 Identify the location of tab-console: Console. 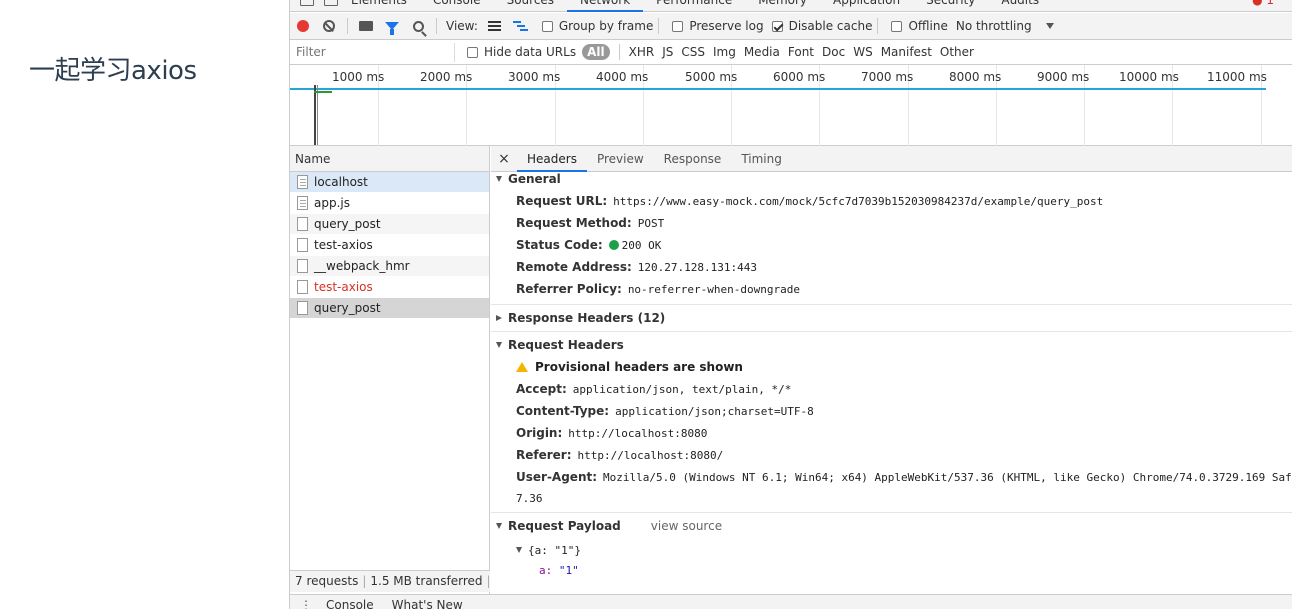
(457, 6).